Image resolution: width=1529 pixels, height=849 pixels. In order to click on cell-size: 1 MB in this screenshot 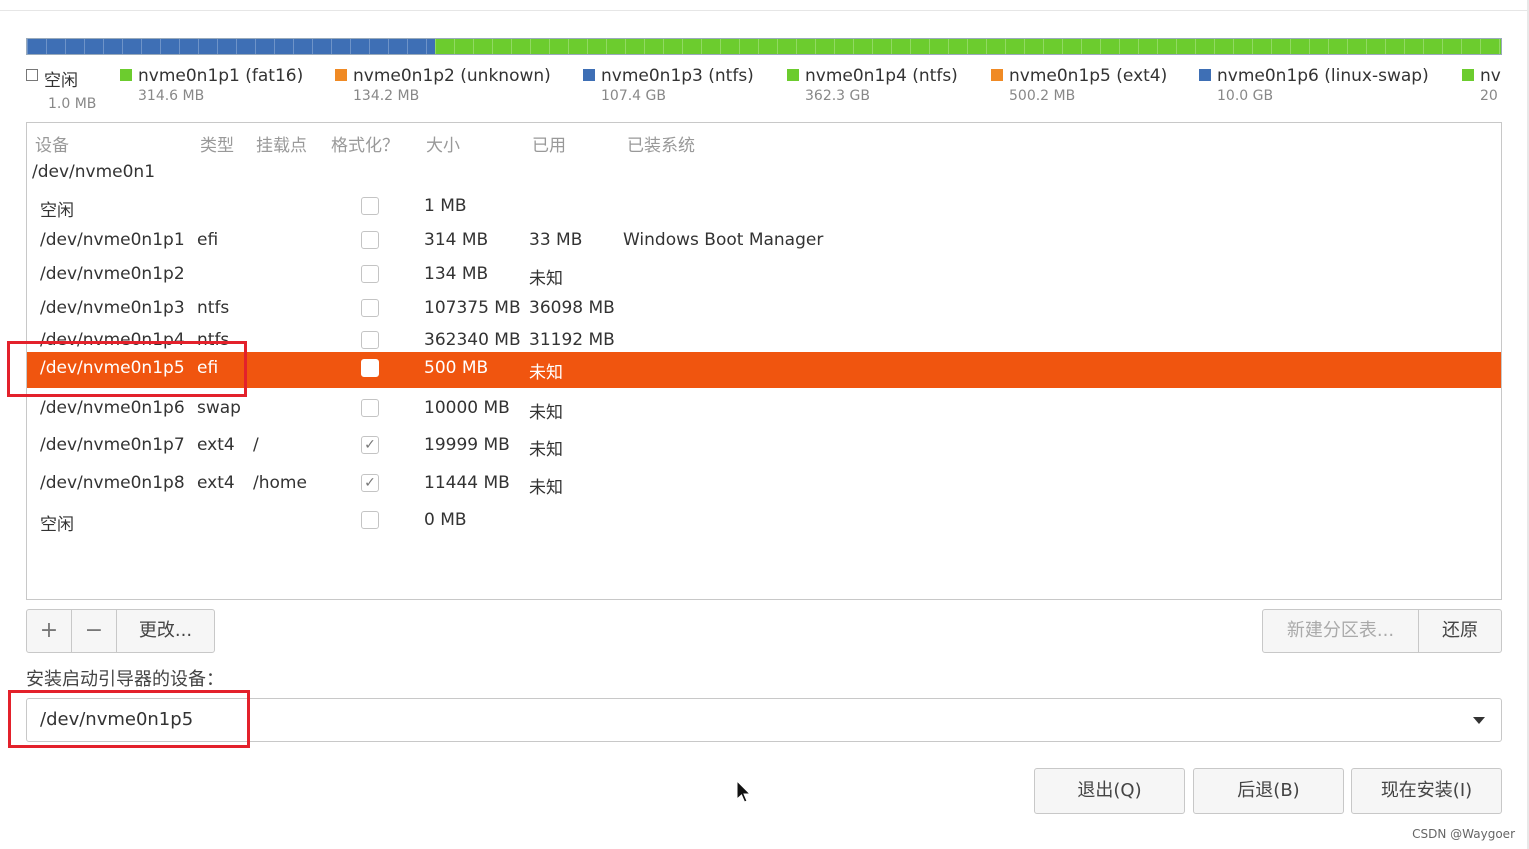, I will do `click(445, 206)`.